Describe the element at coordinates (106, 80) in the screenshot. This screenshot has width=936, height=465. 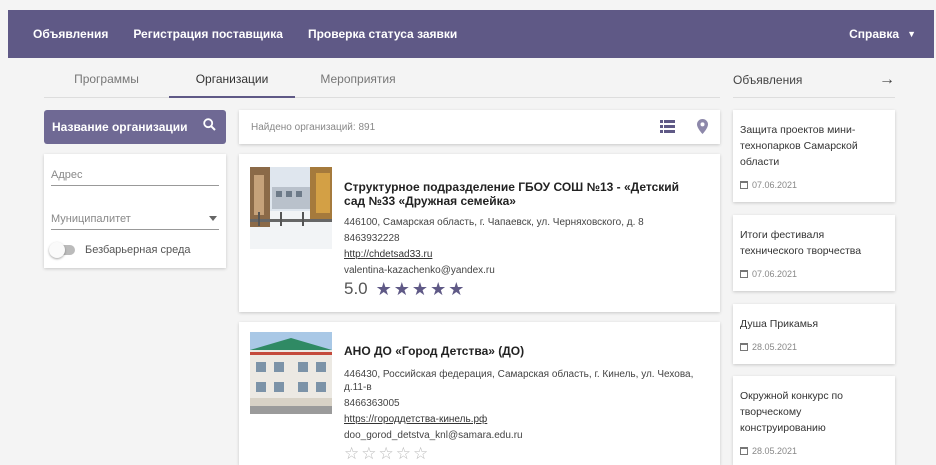
I see `tab-programs: Программы` at that location.